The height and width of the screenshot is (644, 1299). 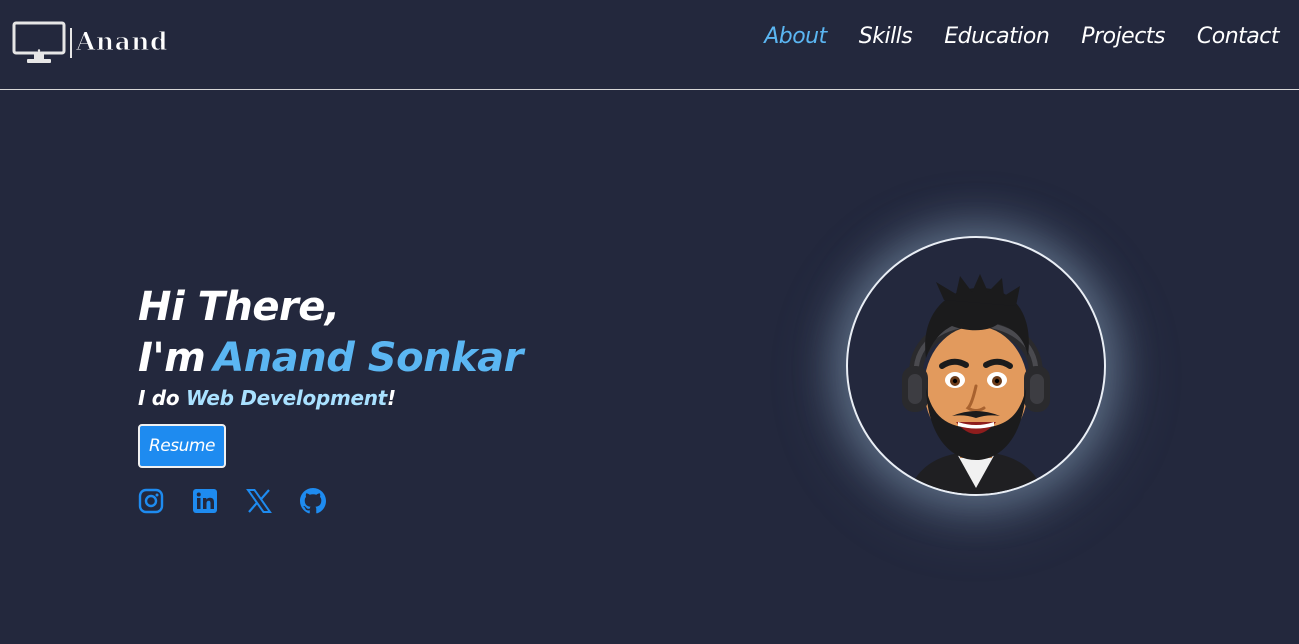 I want to click on brand-divider, so click(x=71, y=43).